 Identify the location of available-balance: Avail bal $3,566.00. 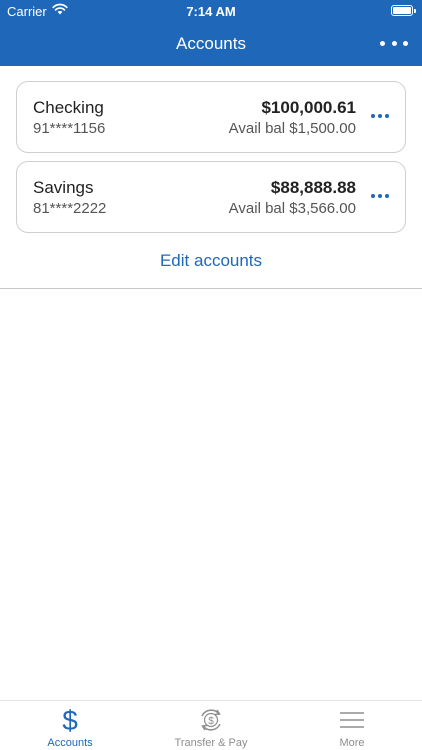
(292, 208).